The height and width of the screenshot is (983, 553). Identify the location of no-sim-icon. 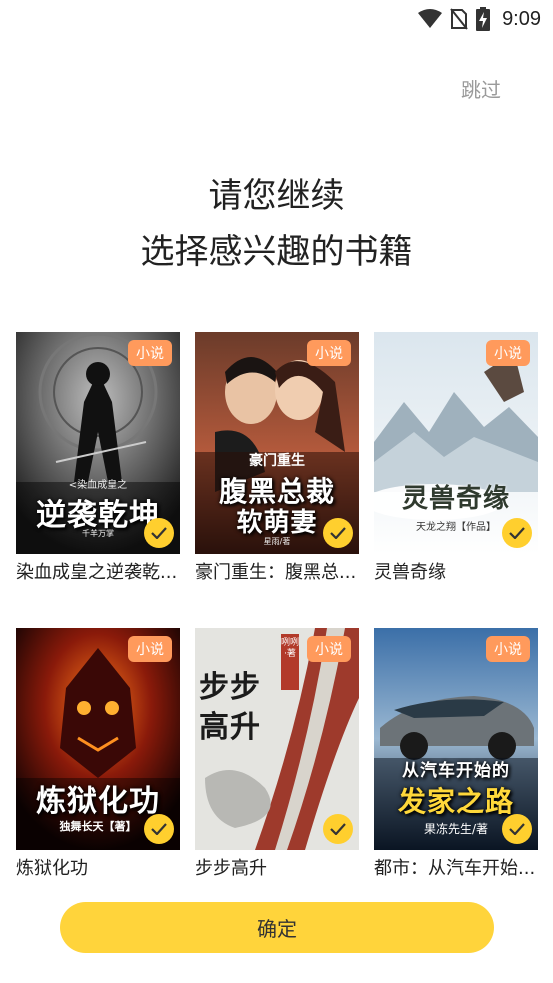
(459, 19).